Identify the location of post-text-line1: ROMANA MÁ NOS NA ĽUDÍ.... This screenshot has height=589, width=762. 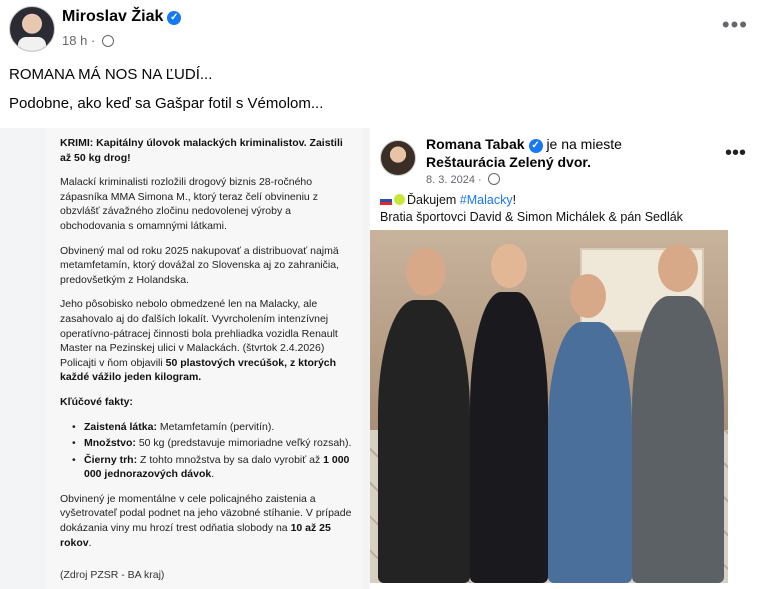
(111, 74).